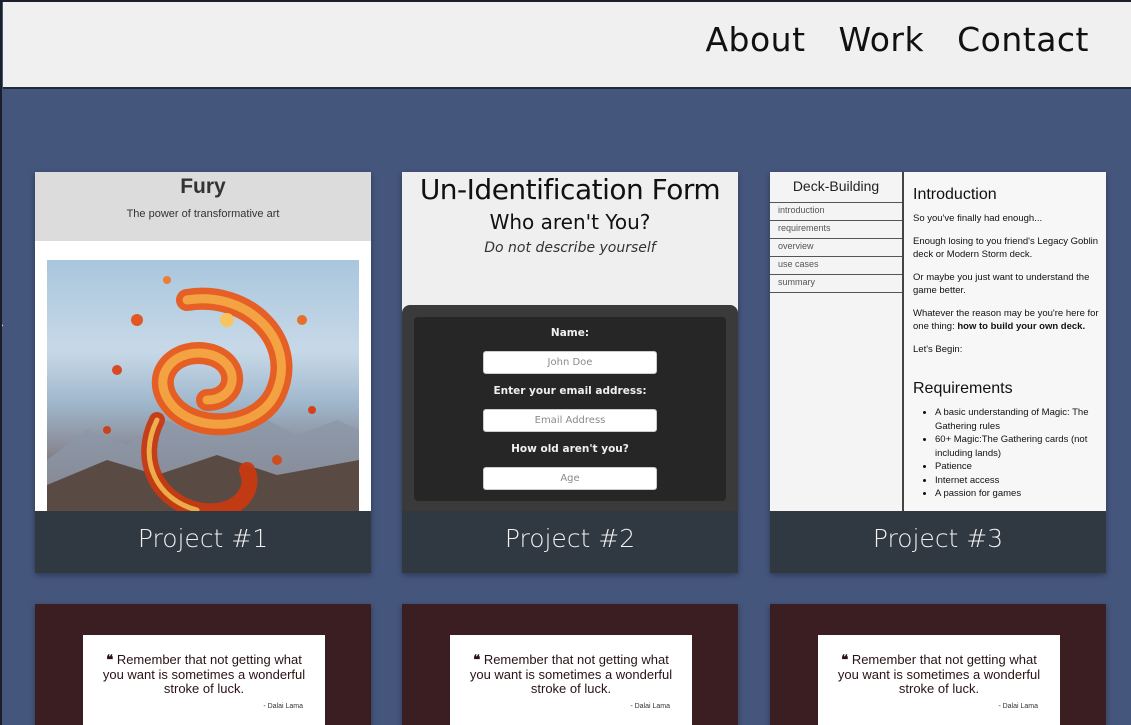 The height and width of the screenshot is (725, 1131). What do you see at coordinates (203, 186) in the screenshot?
I see `fury-title: Fury` at bounding box center [203, 186].